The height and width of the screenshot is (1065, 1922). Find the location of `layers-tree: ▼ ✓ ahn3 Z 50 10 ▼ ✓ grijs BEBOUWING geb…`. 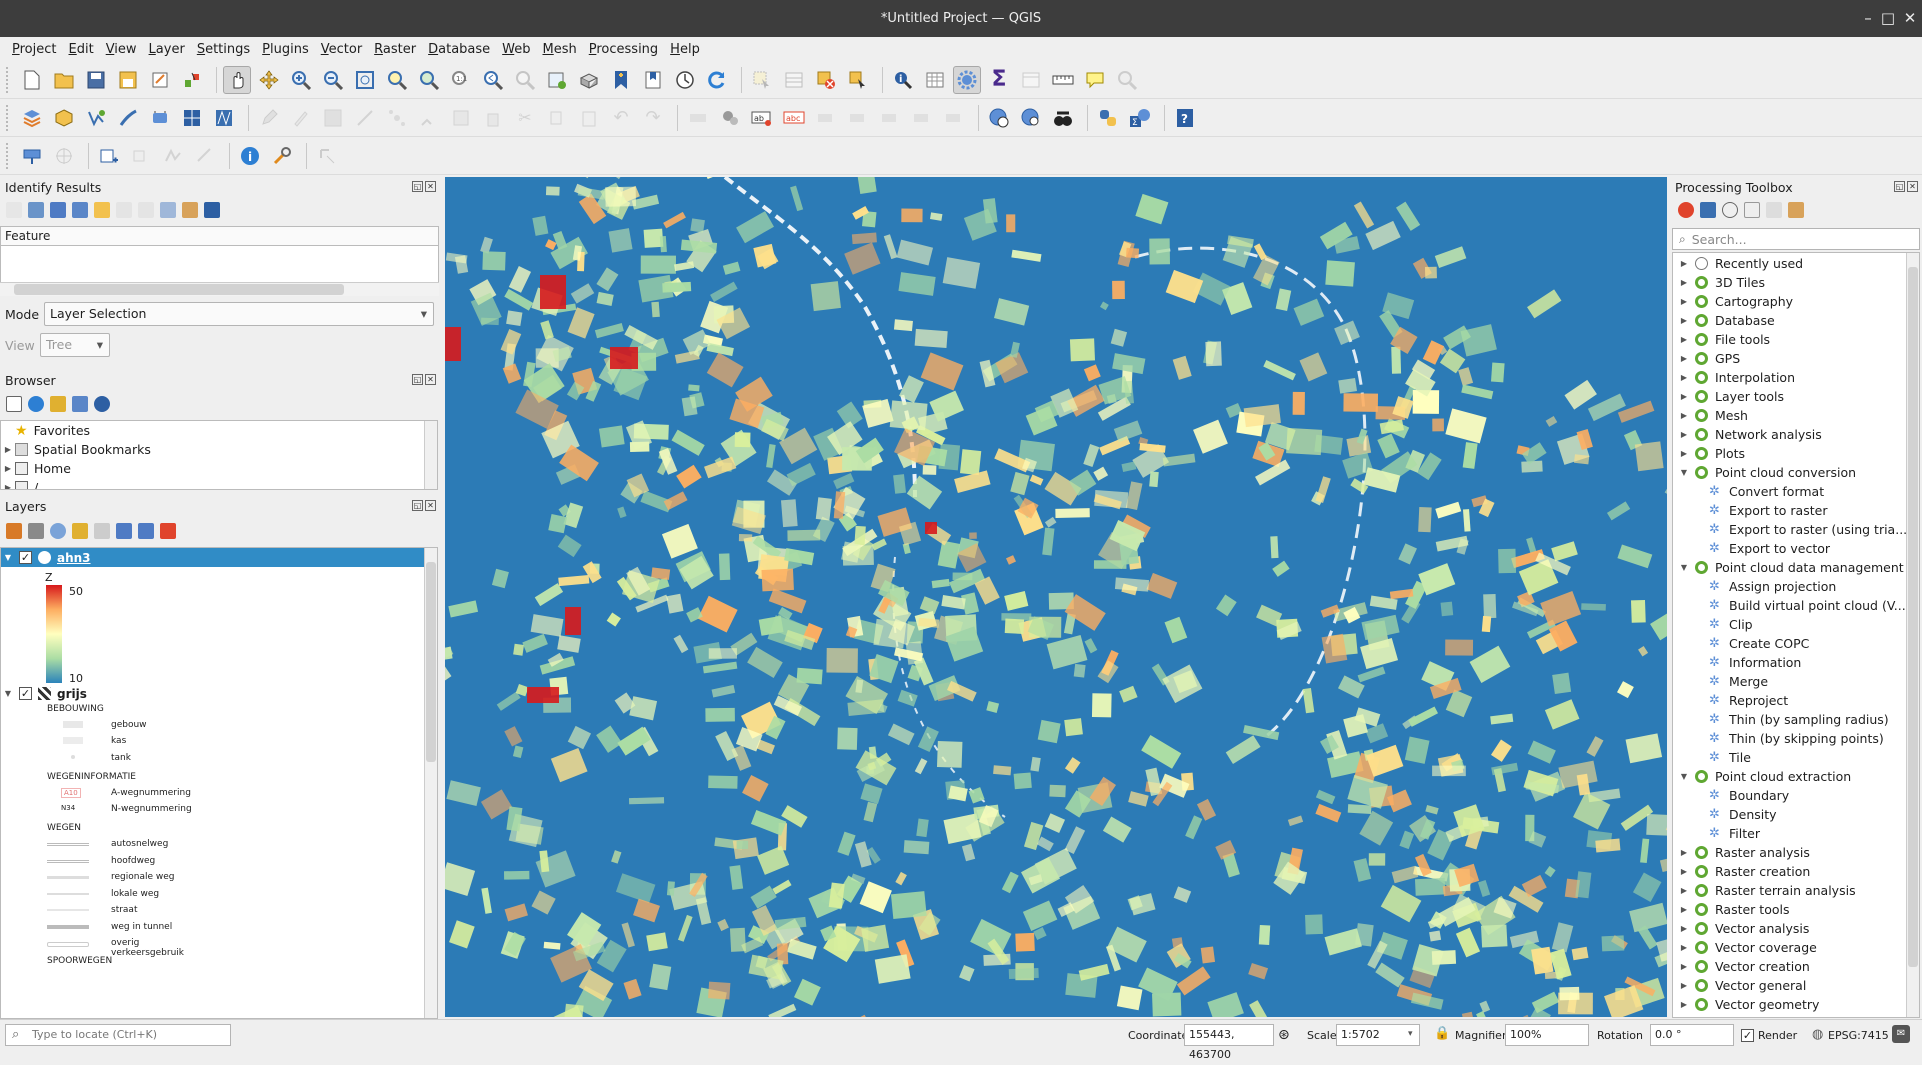

layers-tree: ▼ ✓ ahn3 Z 50 10 ▼ ✓ grijs BEBOUWING geb… is located at coordinates (219, 783).